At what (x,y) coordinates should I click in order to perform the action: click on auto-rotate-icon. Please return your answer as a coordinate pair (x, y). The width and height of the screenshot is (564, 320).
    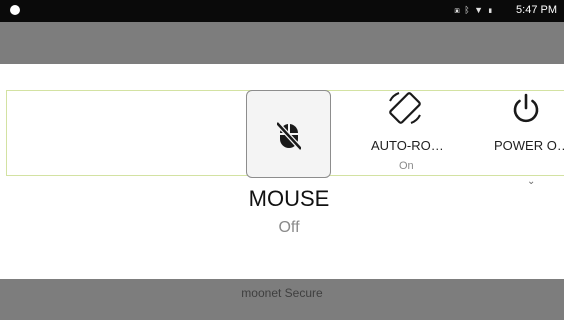
    Looking at the image, I should click on (405, 108).